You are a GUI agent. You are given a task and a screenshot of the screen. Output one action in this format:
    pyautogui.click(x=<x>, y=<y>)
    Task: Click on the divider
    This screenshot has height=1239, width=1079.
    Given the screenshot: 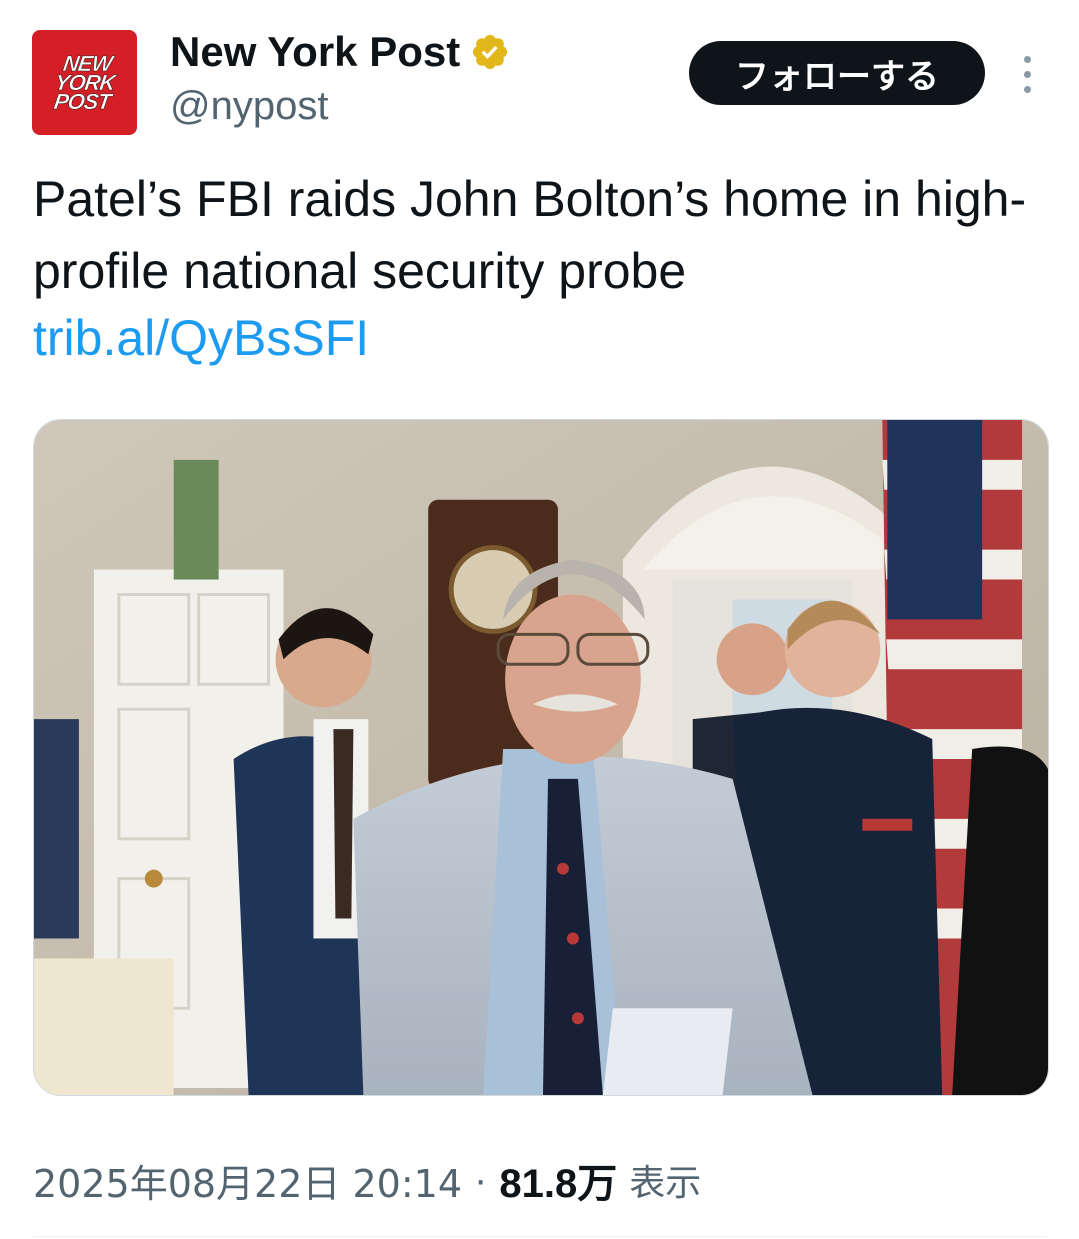 What is the action you would take?
    pyautogui.click(x=539, y=1236)
    